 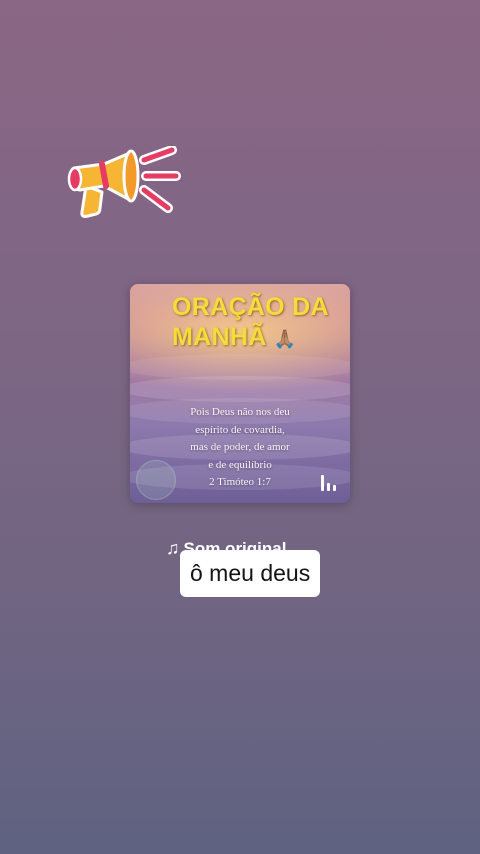 What do you see at coordinates (285, 339) in the screenshot?
I see `praying-hands-icon: 🙏🏽` at bounding box center [285, 339].